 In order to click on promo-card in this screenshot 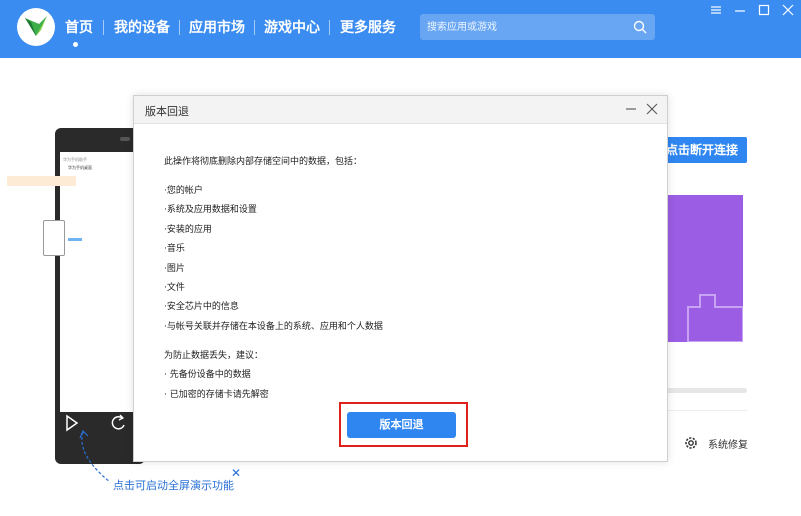, I will do `click(701, 268)`.